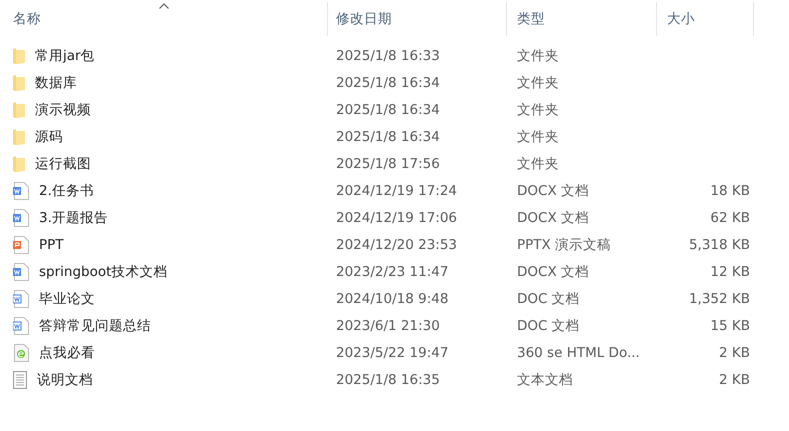 This screenshot has width=789, height=431. I want to click on file-name: PPT, so click(51, 244).